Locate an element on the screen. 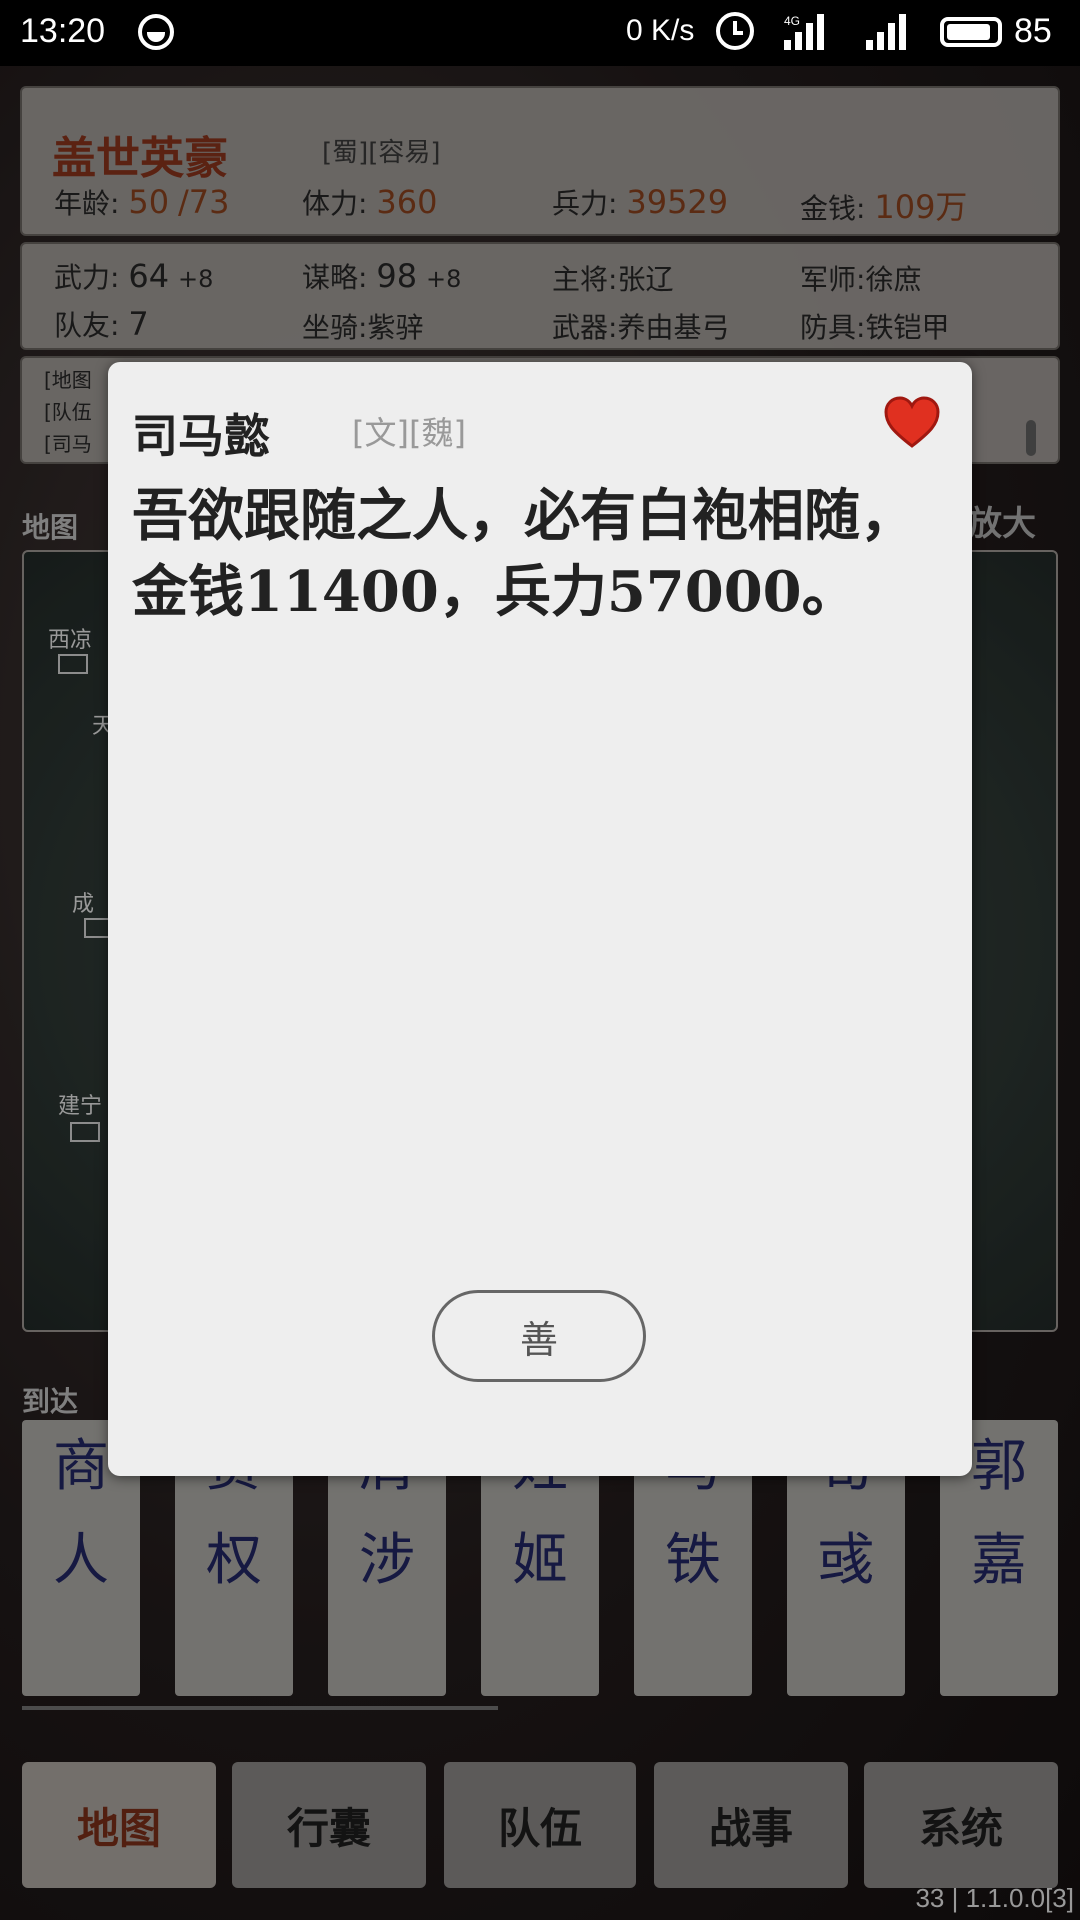 This screenshot has width=1080, height=1920. app-notification-icon is located at coordinates (156, 32).